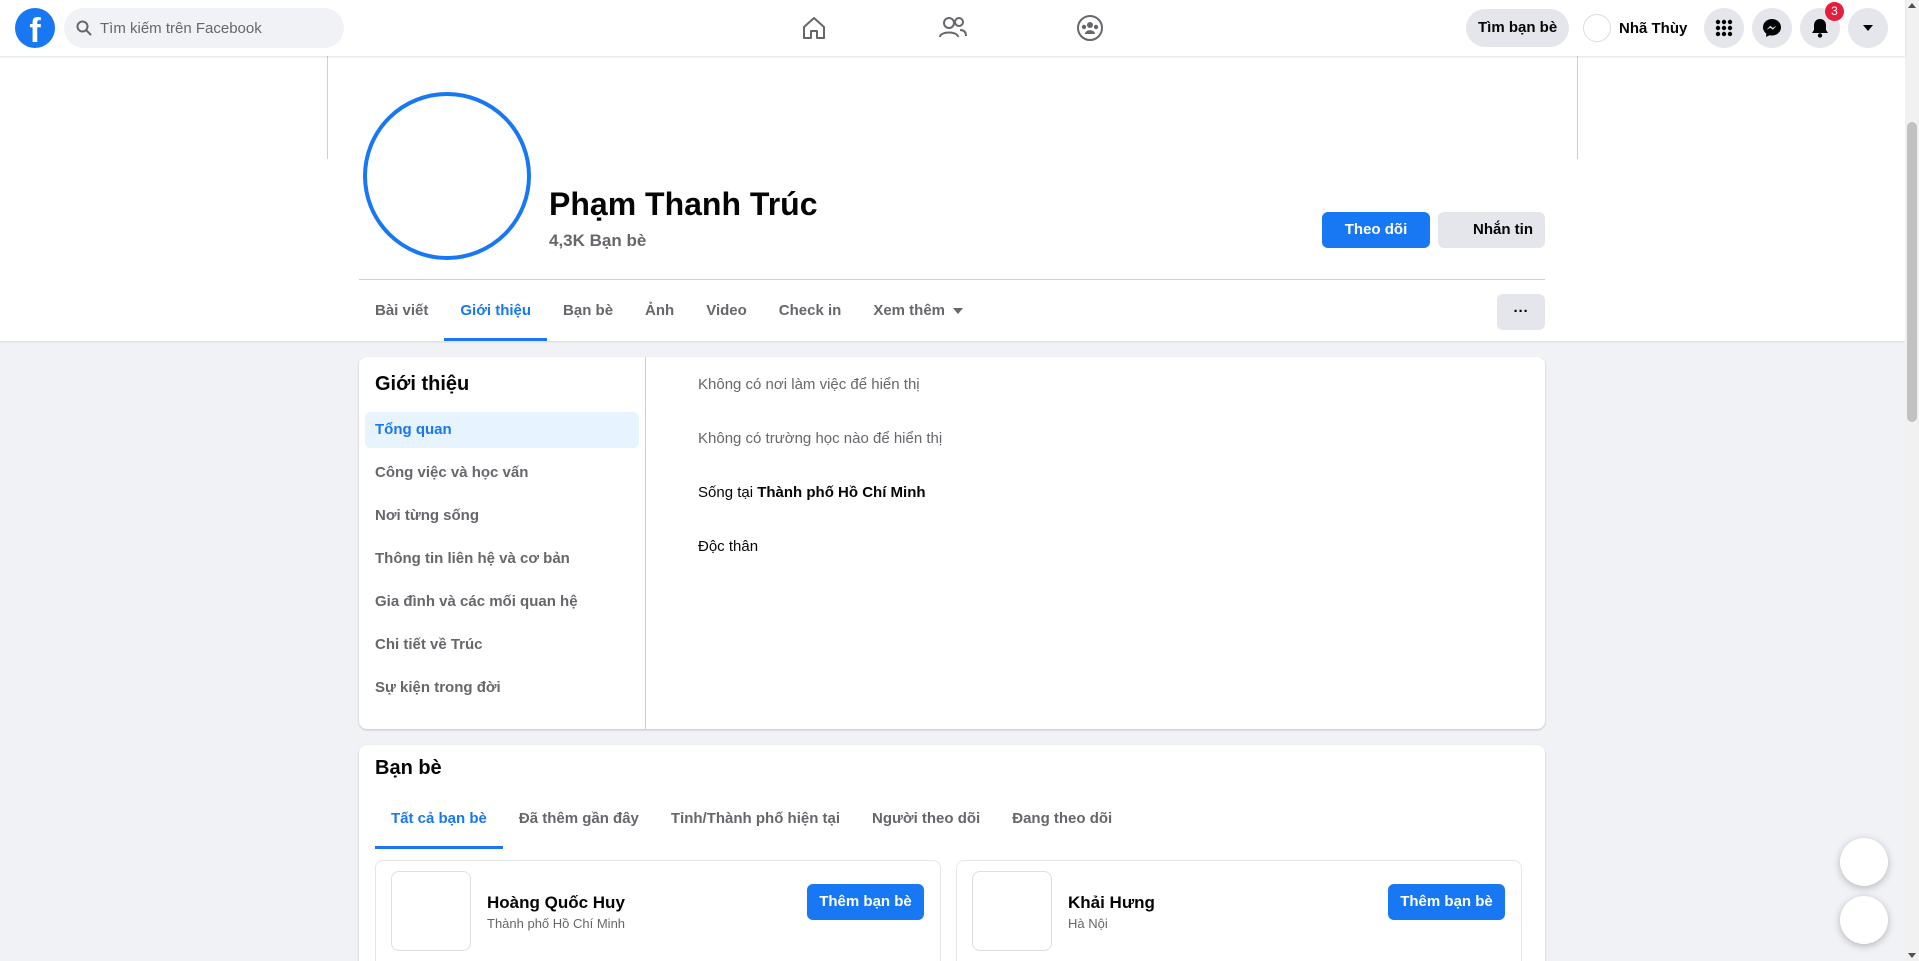 This screenshot has height=961, width=1919. What do you see at coordinates (502, 645) in the screenshot?
I see `about-menu-details: Chi tiết về Trúc` at bounding box center [502, 645].